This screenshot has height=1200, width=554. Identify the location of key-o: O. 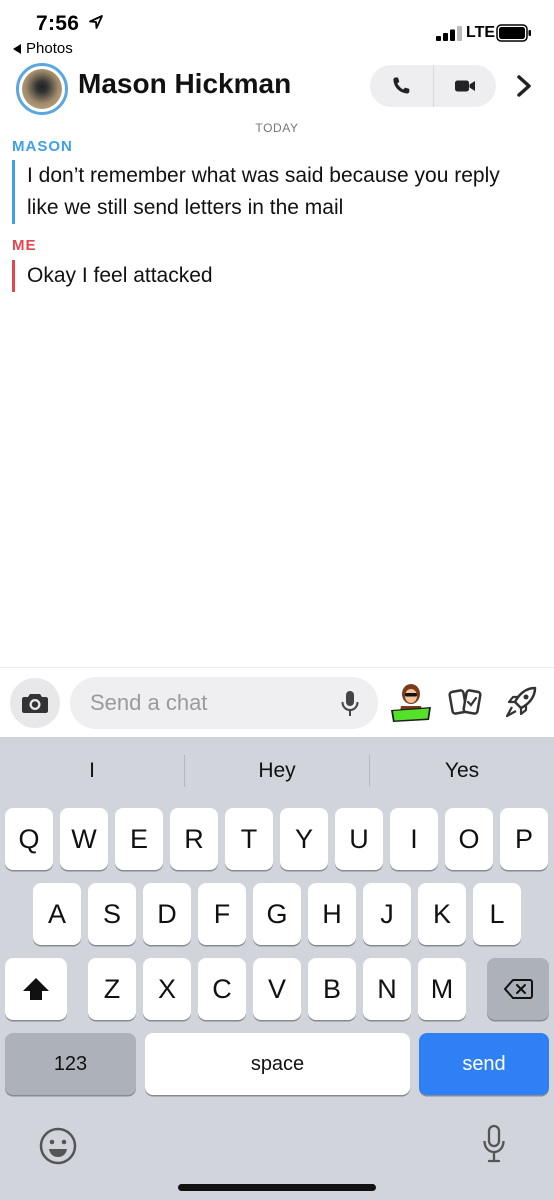
(469, 839).